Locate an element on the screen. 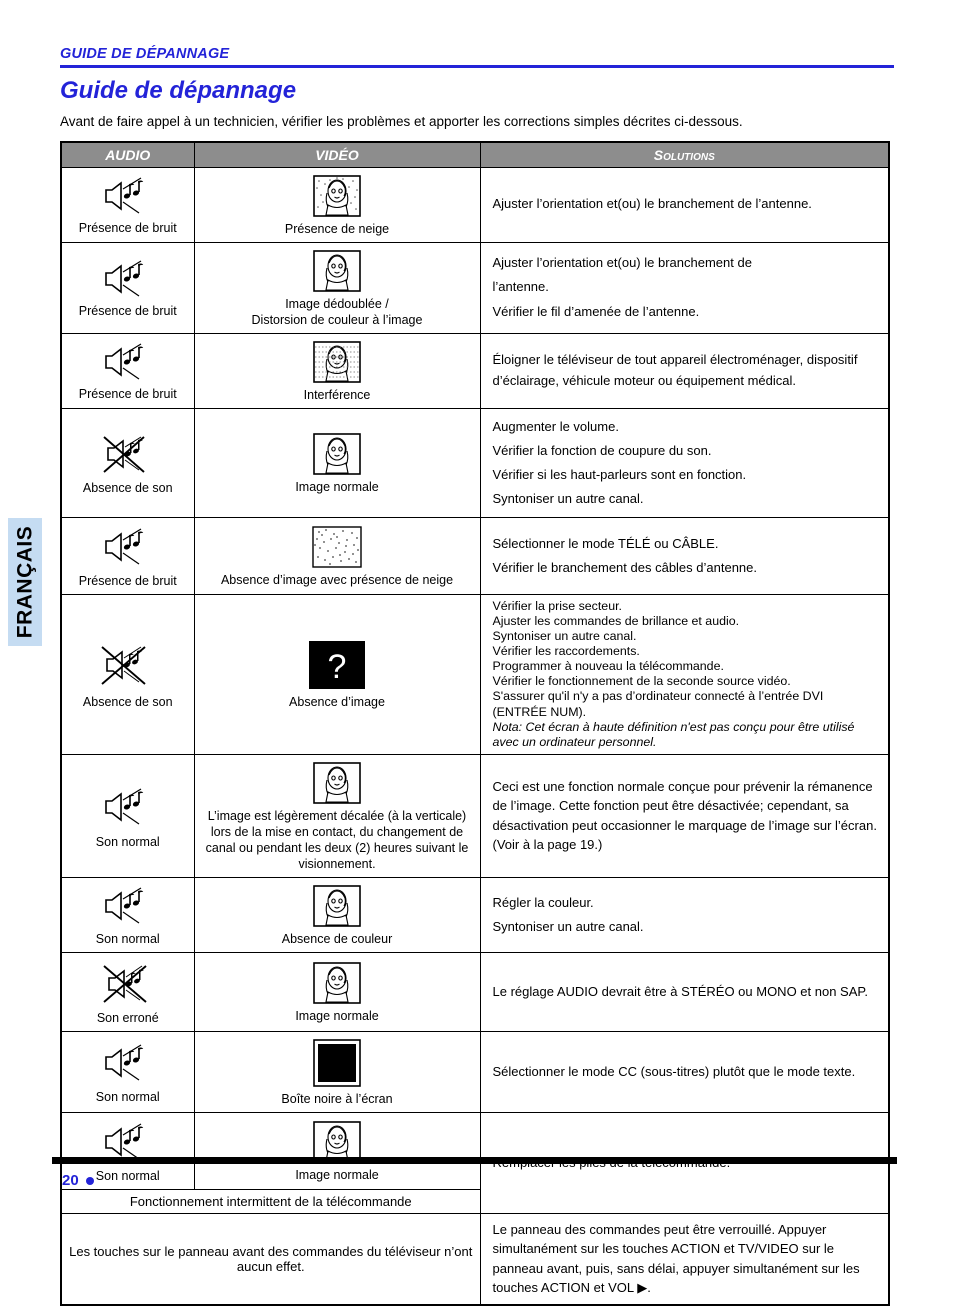 The height and width of the screenshot is (1306, 954). video-label: Absence d’image is located at coordinates (337, 702).